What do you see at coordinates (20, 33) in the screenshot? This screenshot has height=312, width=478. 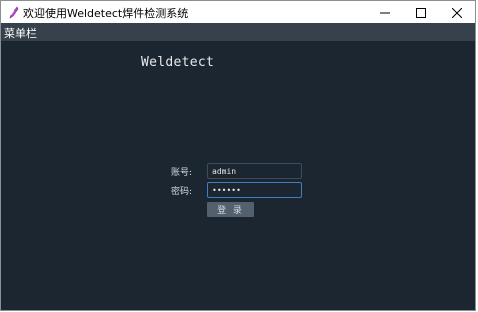 I see `menu-item-main: 菜单栏` at bounding box center [20, 33].